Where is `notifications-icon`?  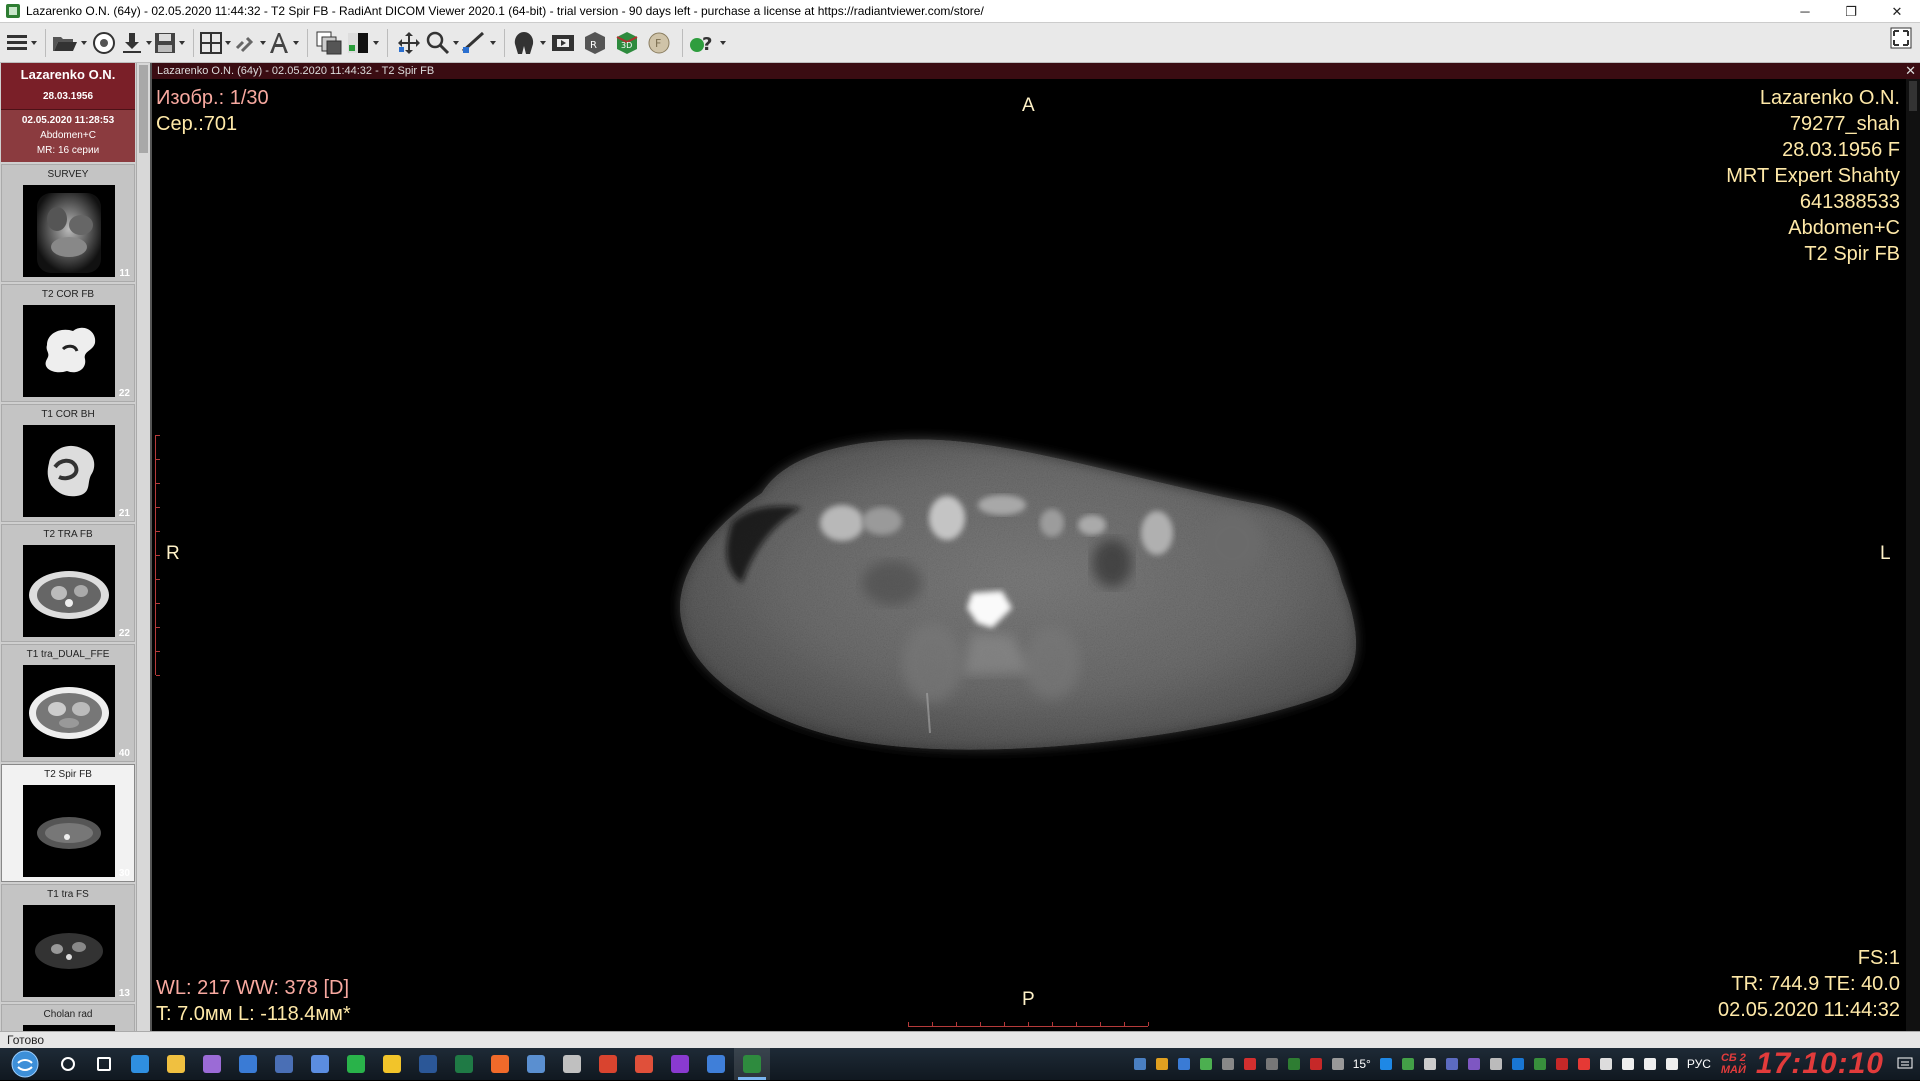 notifications-icon is located at coordinates (1905, 1064).